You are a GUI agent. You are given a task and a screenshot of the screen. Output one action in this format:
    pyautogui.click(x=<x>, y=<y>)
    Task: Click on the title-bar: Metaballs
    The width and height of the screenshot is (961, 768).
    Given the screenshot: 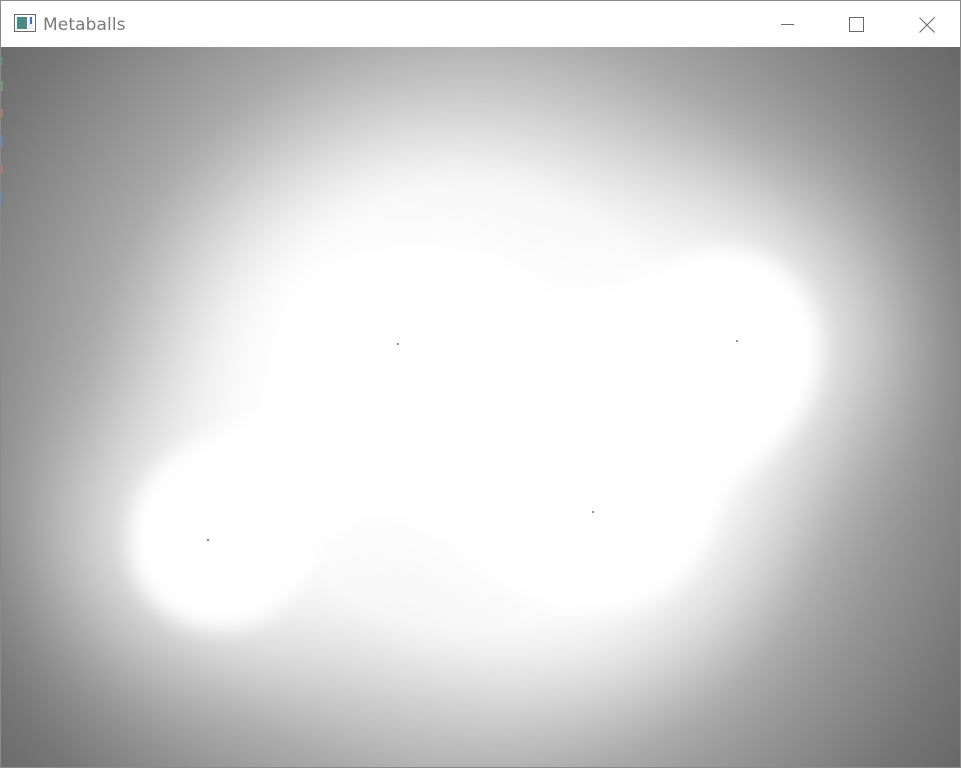 What is the action you would take?
    pyautogui.click(x=480, y=24)
    